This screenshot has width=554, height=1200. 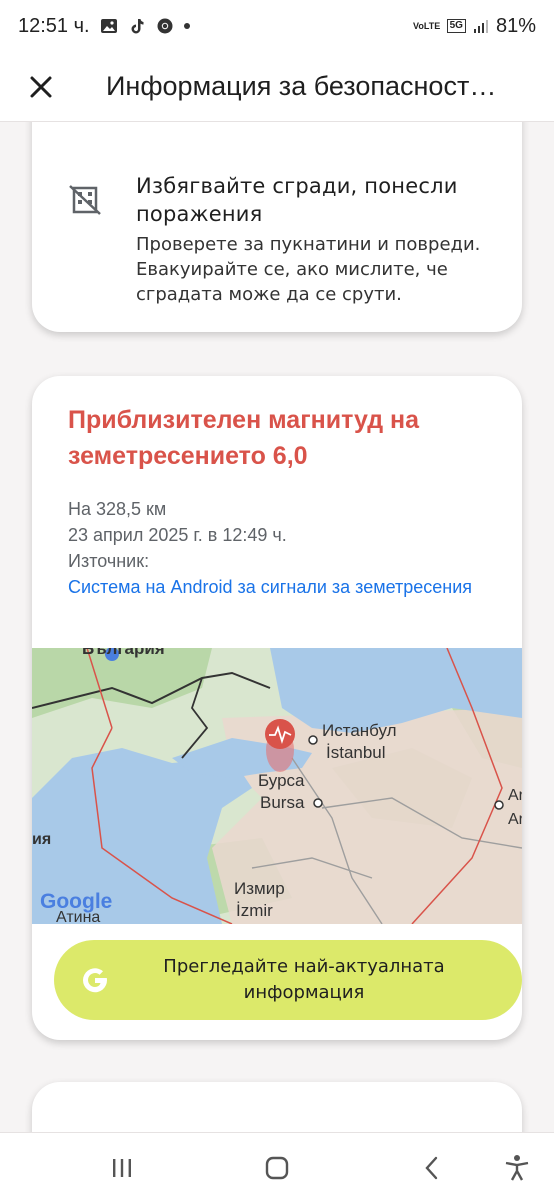 What do you see at coordinates (282, 802) in the screenshot?
I see `map-label-bursa-tr: Bursa` at bounding box center [282, 802].